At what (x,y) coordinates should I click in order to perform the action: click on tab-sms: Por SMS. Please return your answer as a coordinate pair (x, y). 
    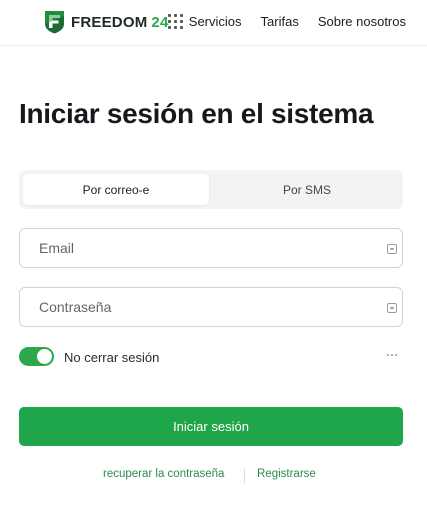
    Looking at the image, I should click on (307, 189).